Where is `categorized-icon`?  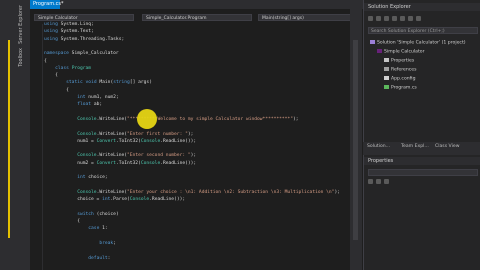
categorized-icon is located at coordinates (370, 181).